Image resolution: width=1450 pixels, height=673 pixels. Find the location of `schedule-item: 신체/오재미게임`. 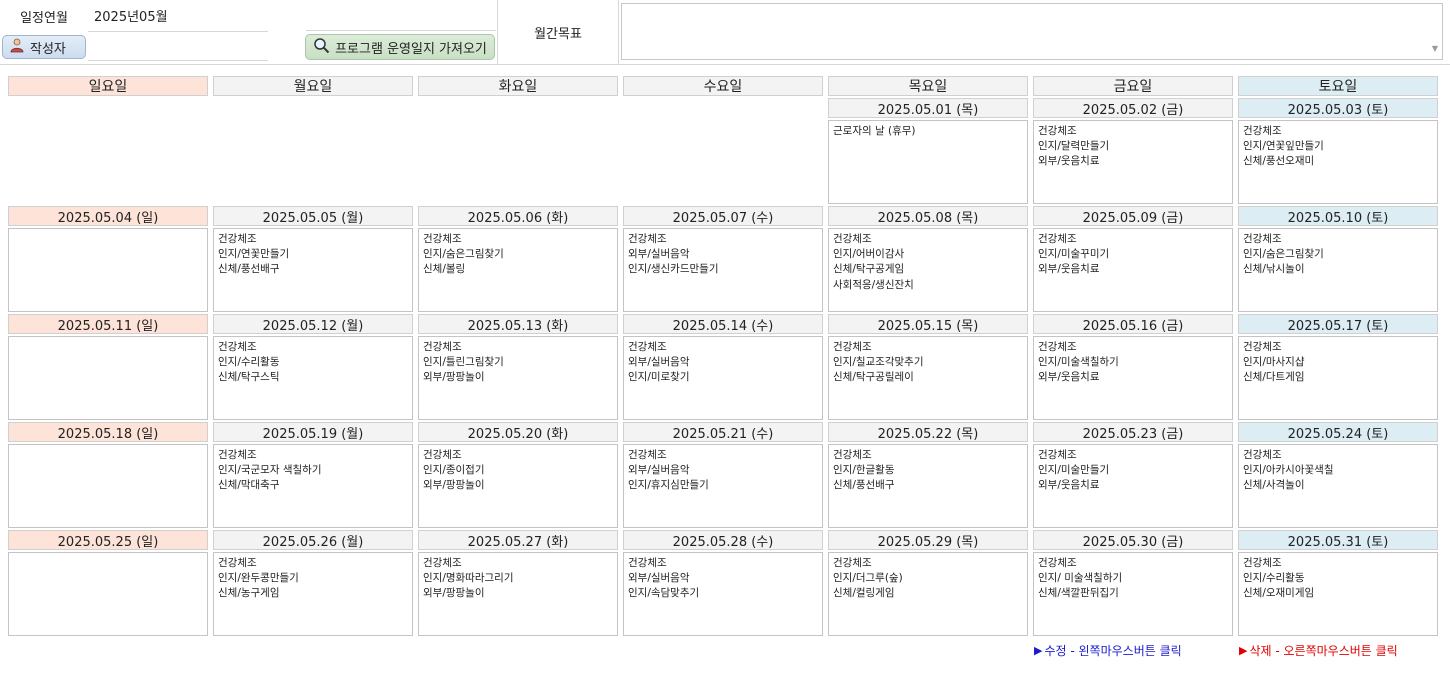

schedule-item: 신체/오재미게임 is located at coordinates (1279, 593).